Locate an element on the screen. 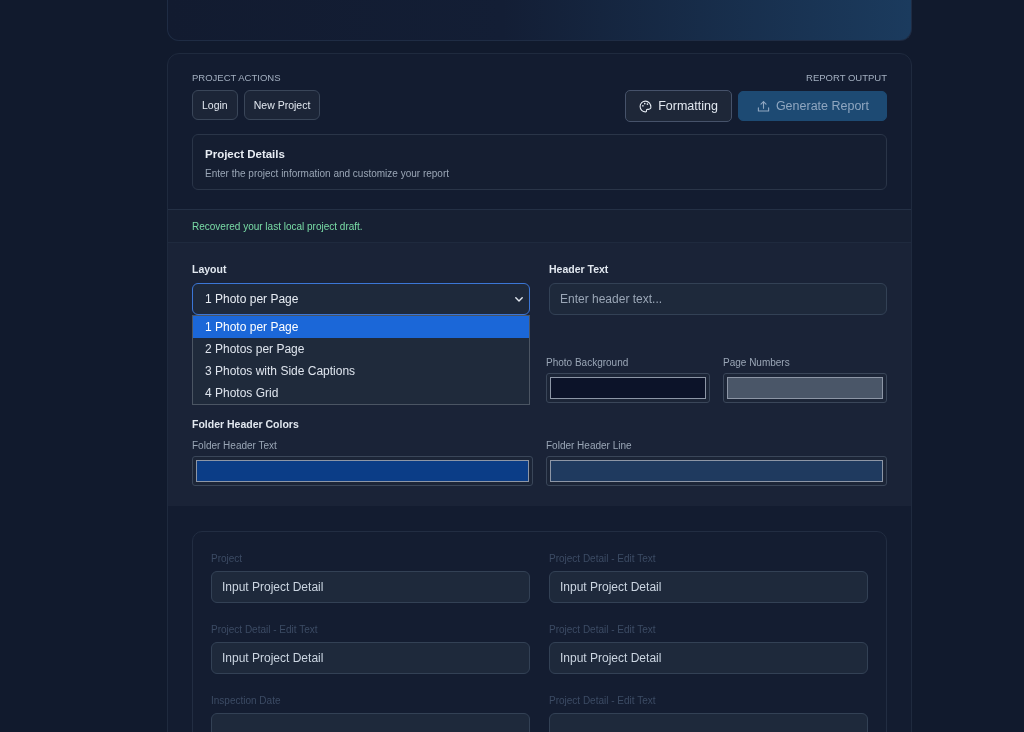 The image size is (1024, 732). dropdown-option: 1 Photo per Page is located at coordinates (361, 327).